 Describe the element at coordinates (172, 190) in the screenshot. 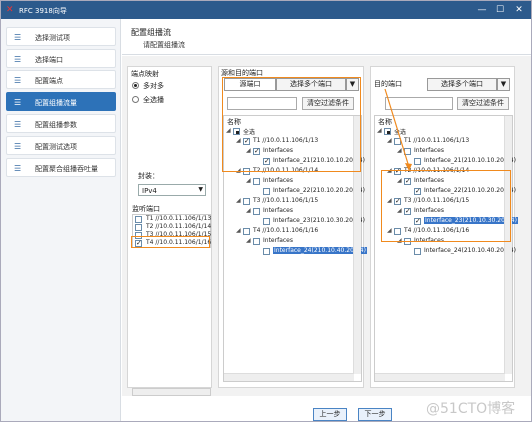

I see `encap-select: IPv4 ▼` at that location.